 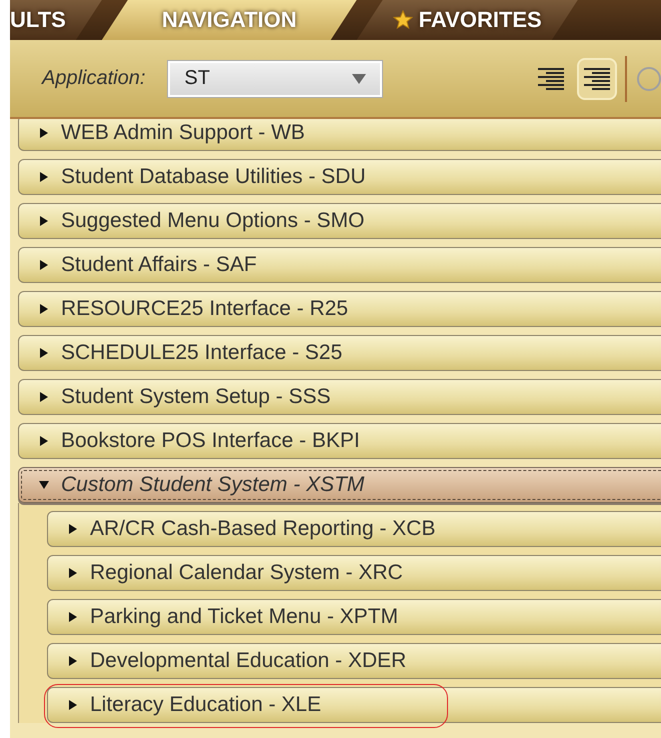 What do you see at coordinates (44, 485) in the screenshot?
I see `collapse-triangle-icon` at bounding box center [44, 485].